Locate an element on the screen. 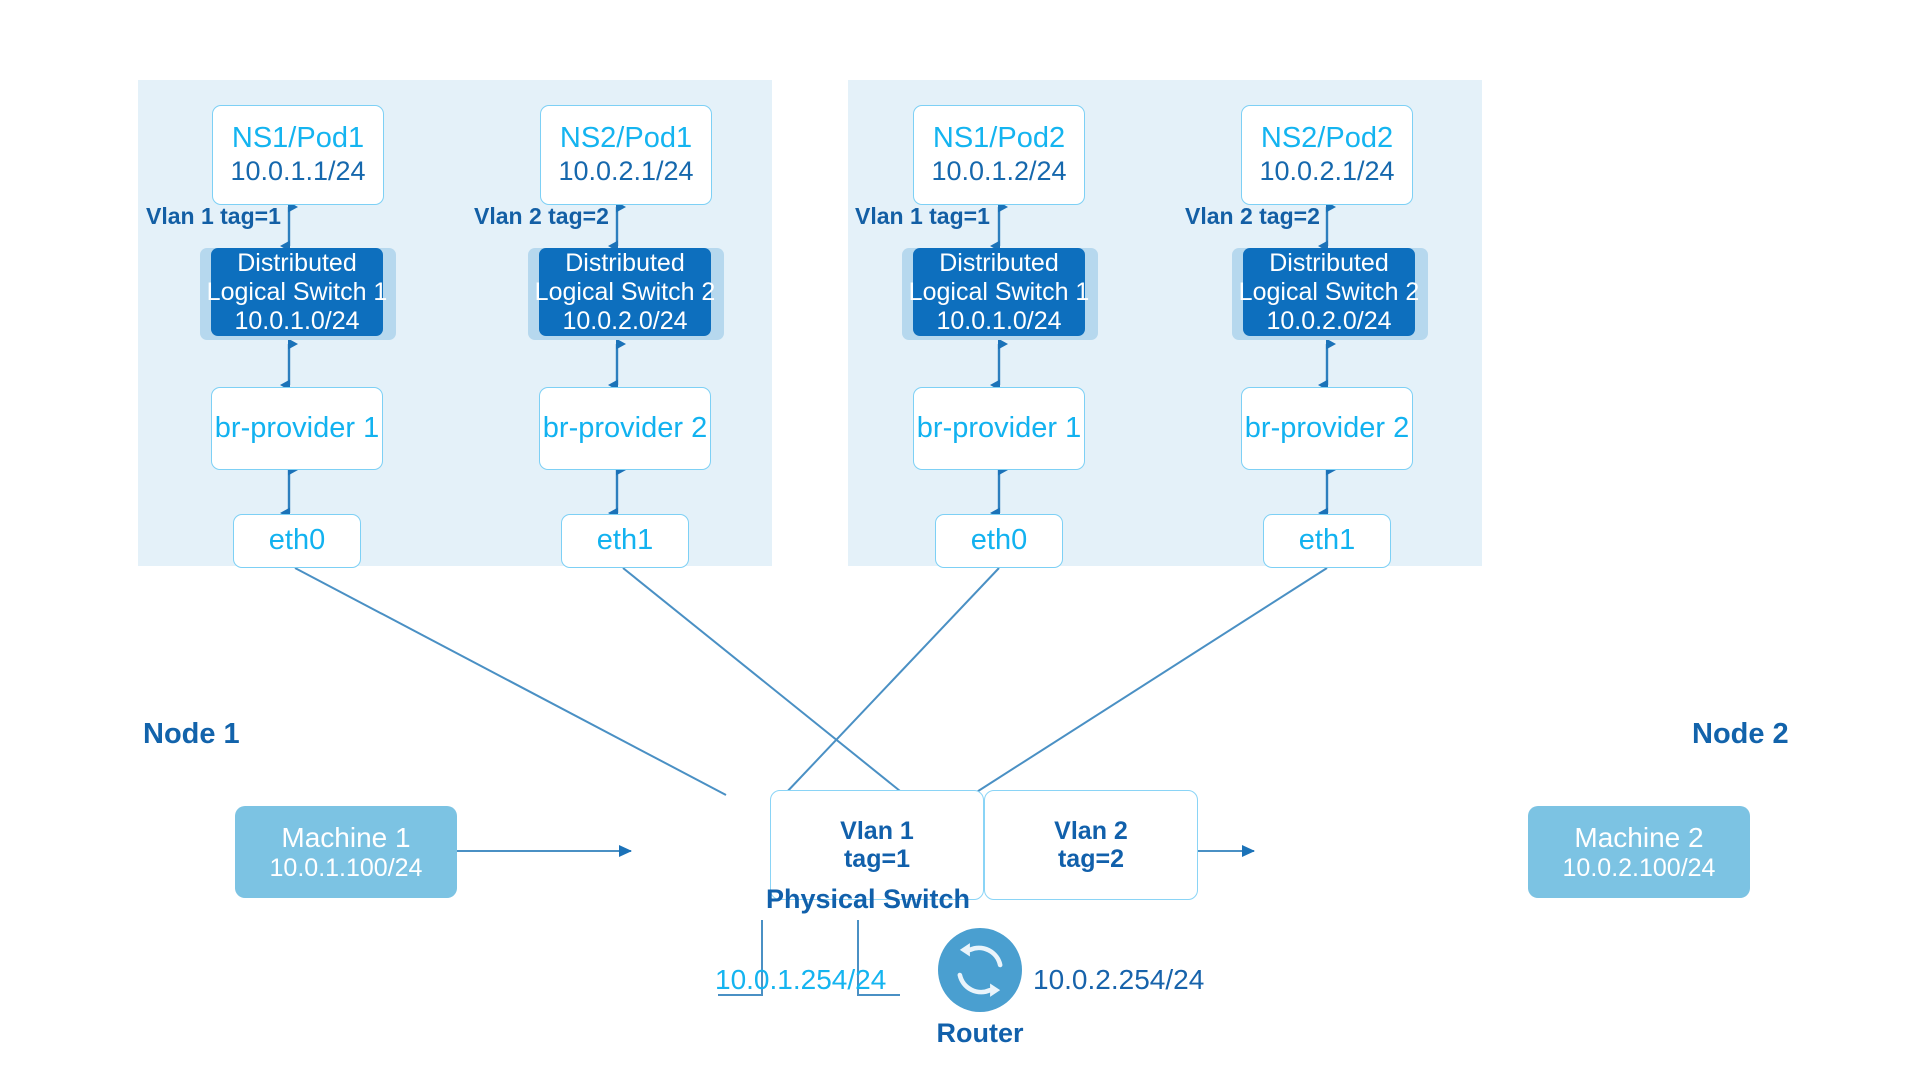  distributed-logical-switch-1-node1: Distributed Logical Switch 1 10.0.1.0/24 is located at coordinates (297, 292).